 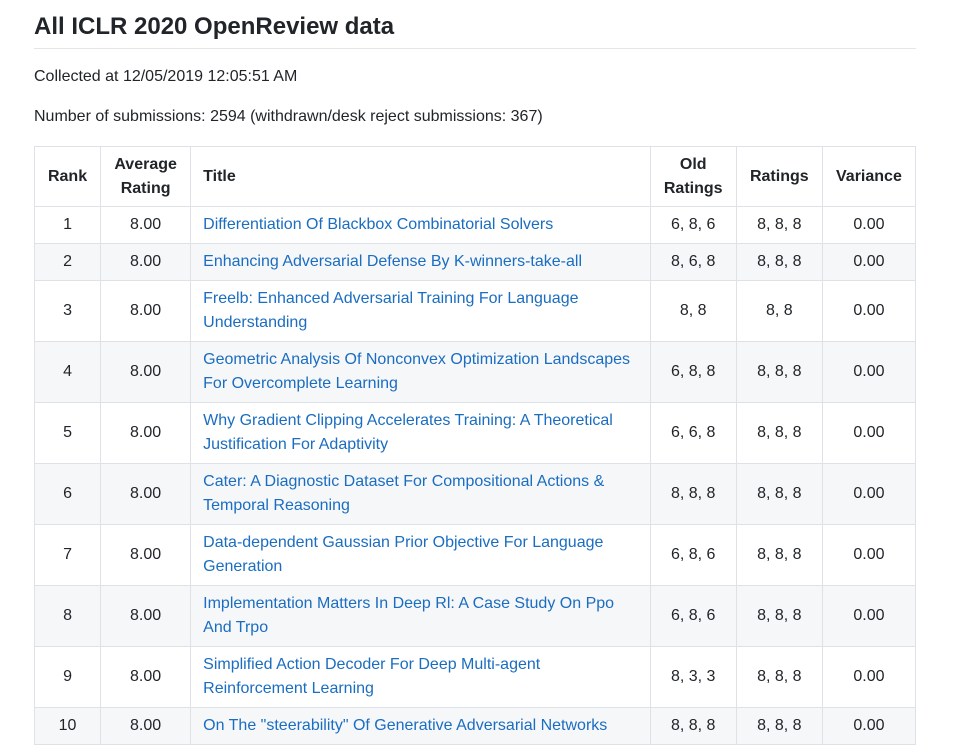 What do you see at coordinates (67, 311) in the screenshot?
I see `rank-cell: 3` at bounding box center [67, 311].